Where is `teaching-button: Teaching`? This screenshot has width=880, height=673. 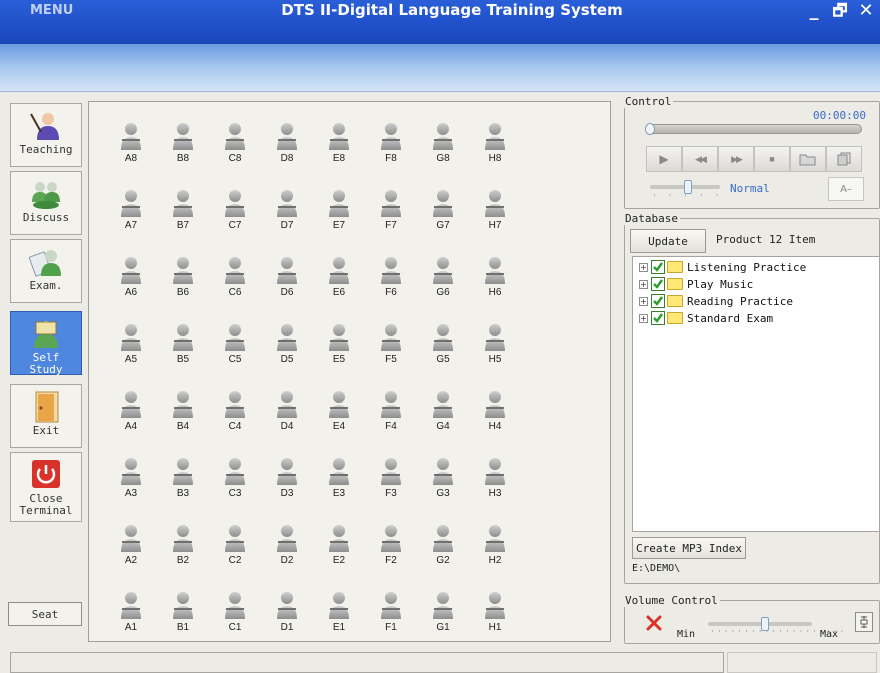 teaching-button: Teaching is located at coordinates (46, 135).